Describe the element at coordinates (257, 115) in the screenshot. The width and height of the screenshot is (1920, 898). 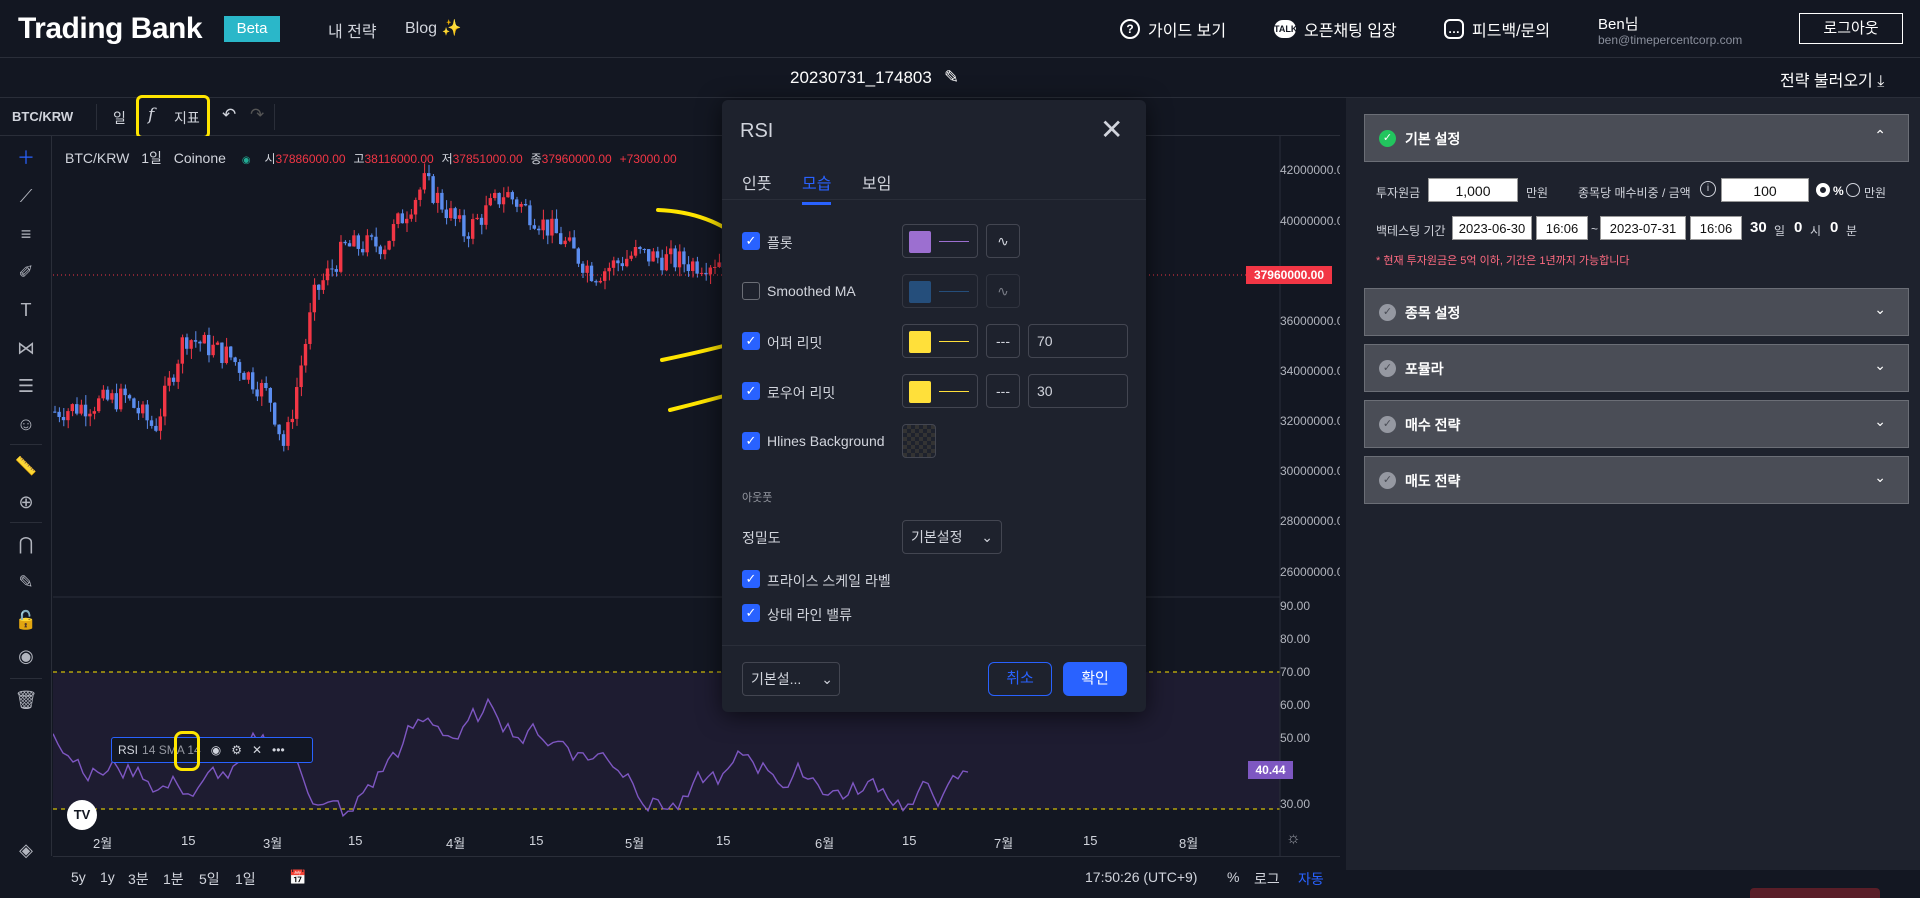
I see `redo-icon: ↷` at that location.